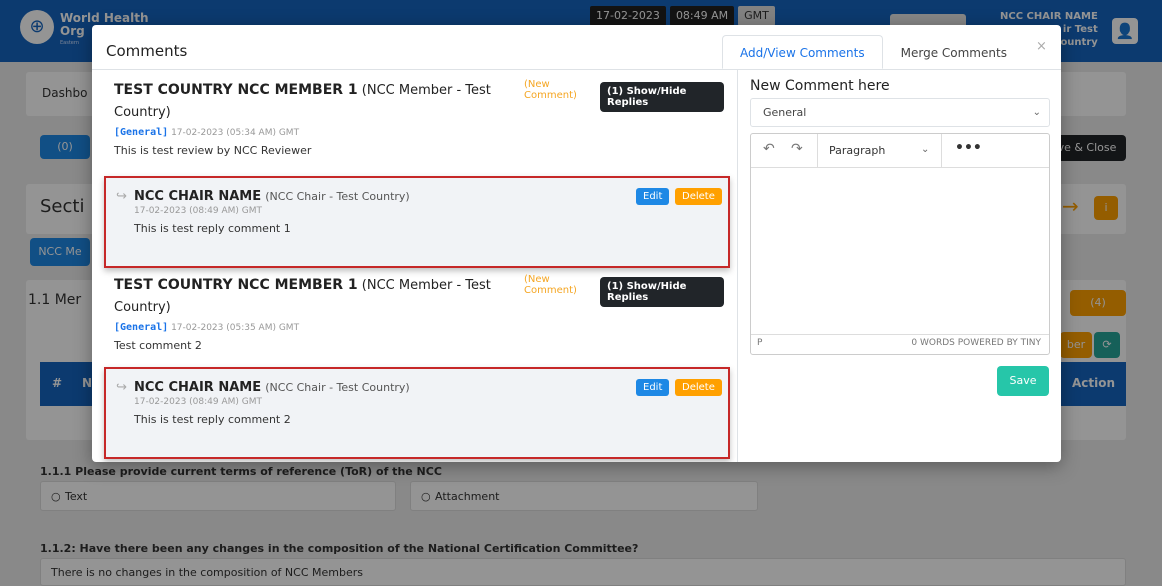 The image size is (1162, 586). What do you see at coordinates (213, 150) in the screenshot?
I see `comment-body: This is test review by NCC Reviewer` at bounding box center [213, 150].